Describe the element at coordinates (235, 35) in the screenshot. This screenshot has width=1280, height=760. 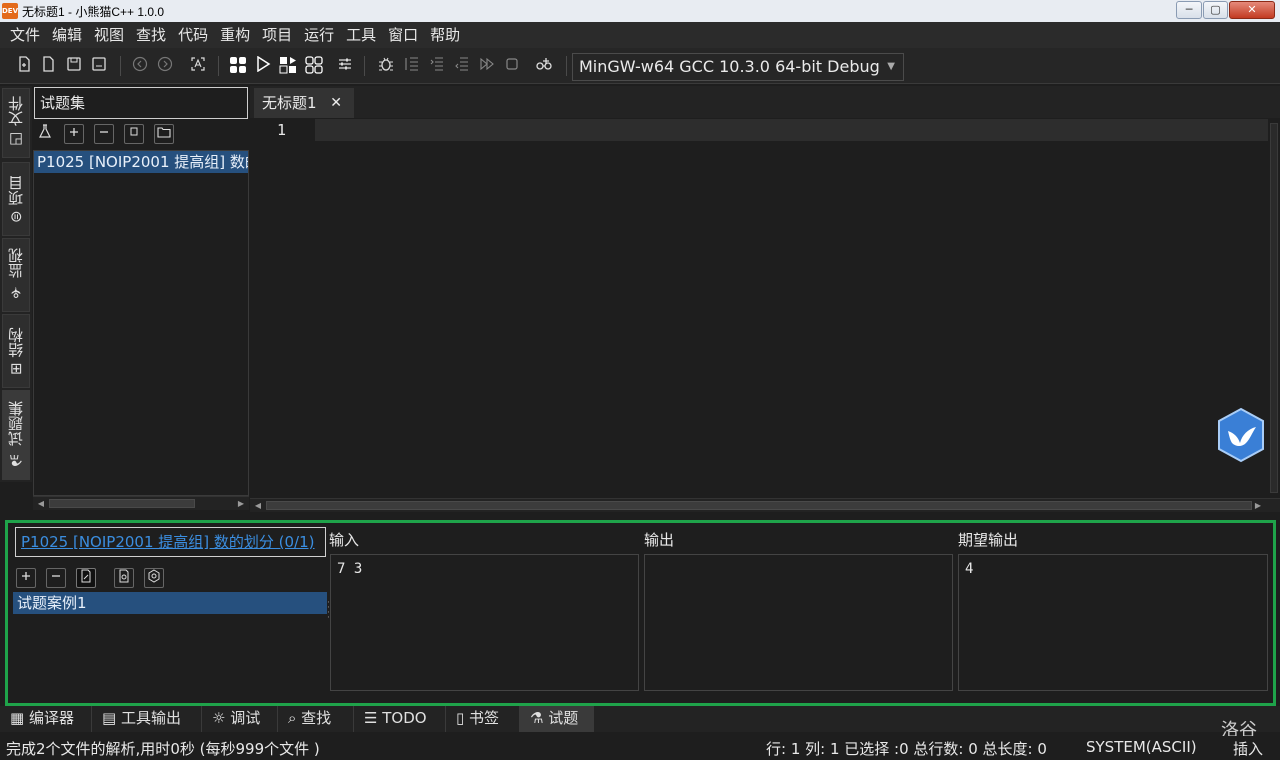
I see `menu-refactor: 重构` at that location.